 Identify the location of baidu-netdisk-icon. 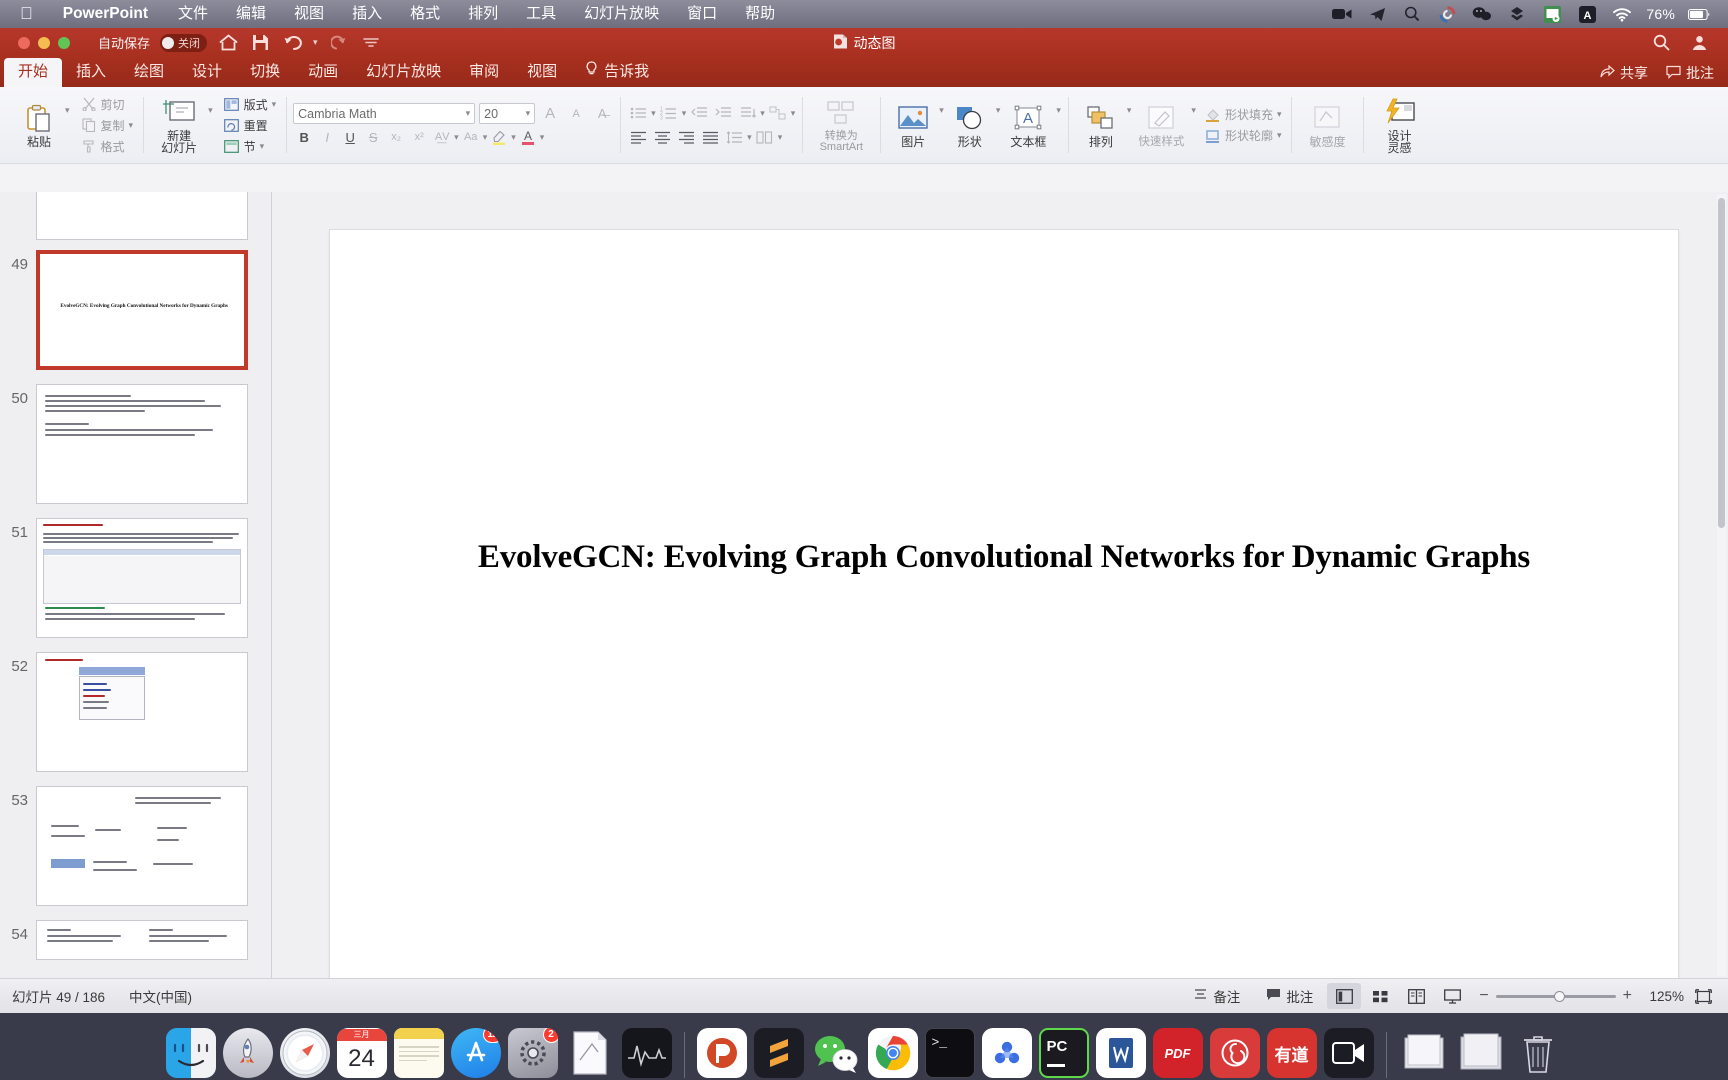
(1006, 1053).